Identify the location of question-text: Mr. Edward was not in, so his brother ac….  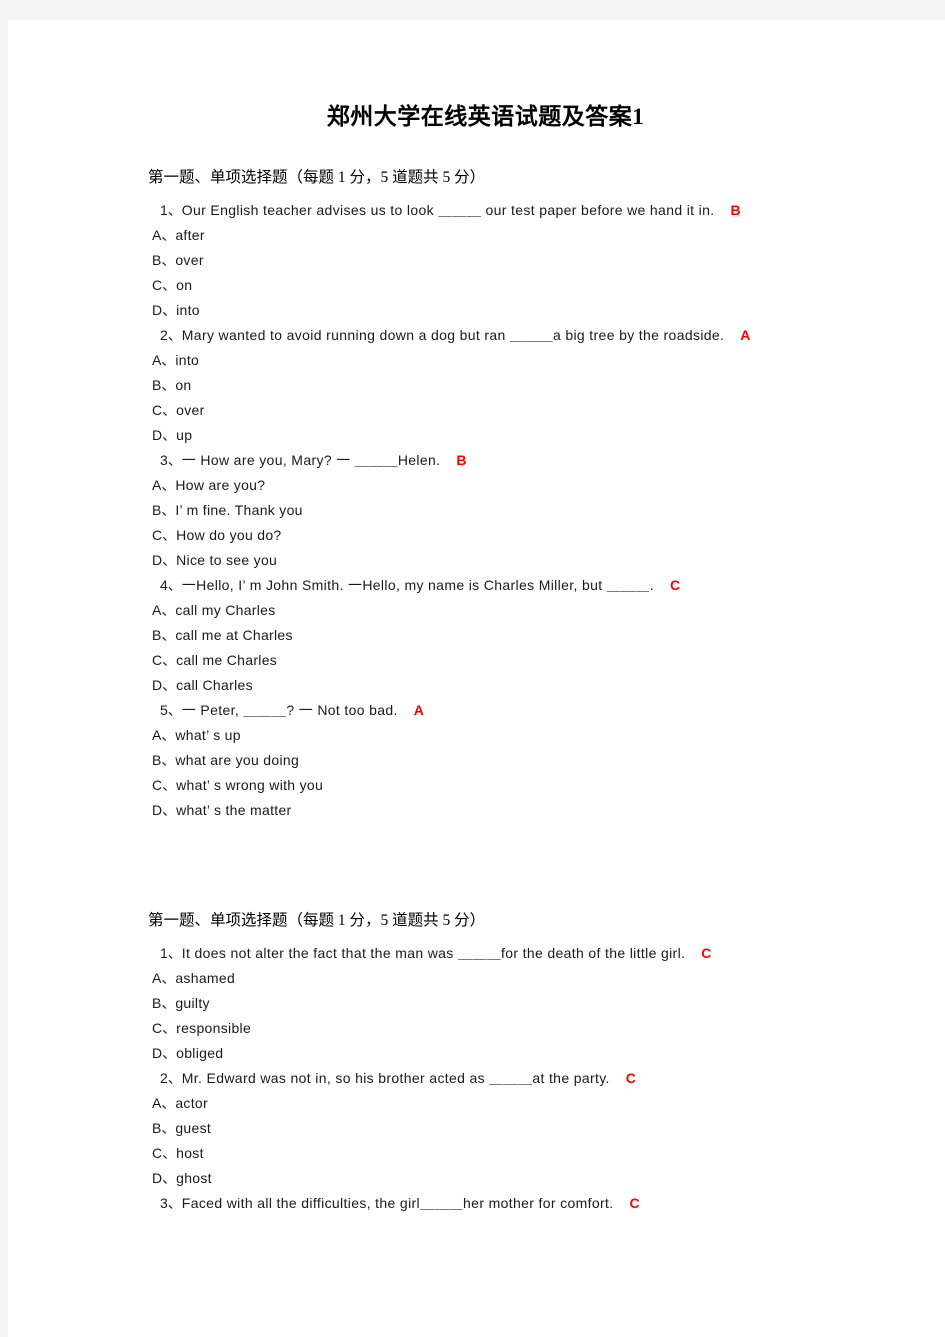
(395, 1077).